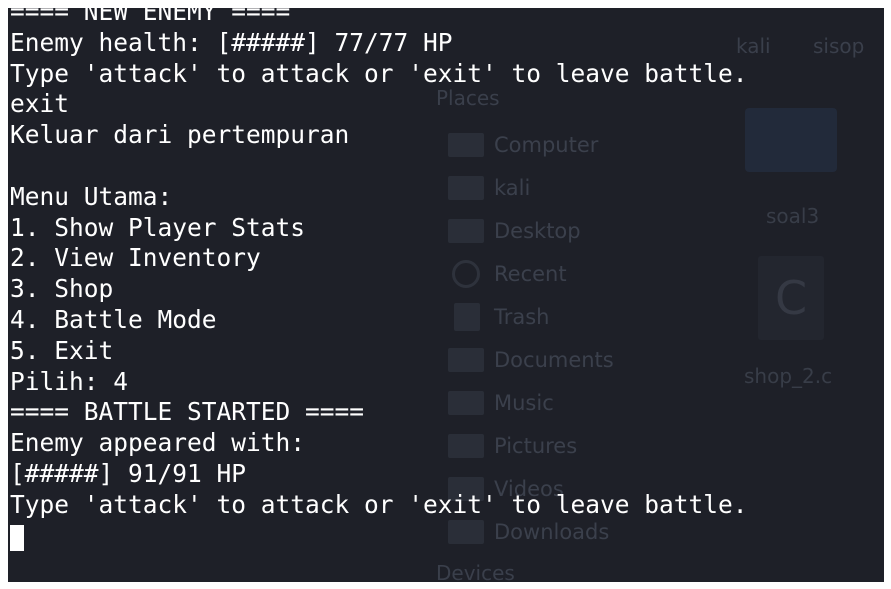  What do you see at coordinates (180, 135) in the screenshot?
I see `terminal-line: Keluar dari pertempuran` at bounding box center [180, 135].